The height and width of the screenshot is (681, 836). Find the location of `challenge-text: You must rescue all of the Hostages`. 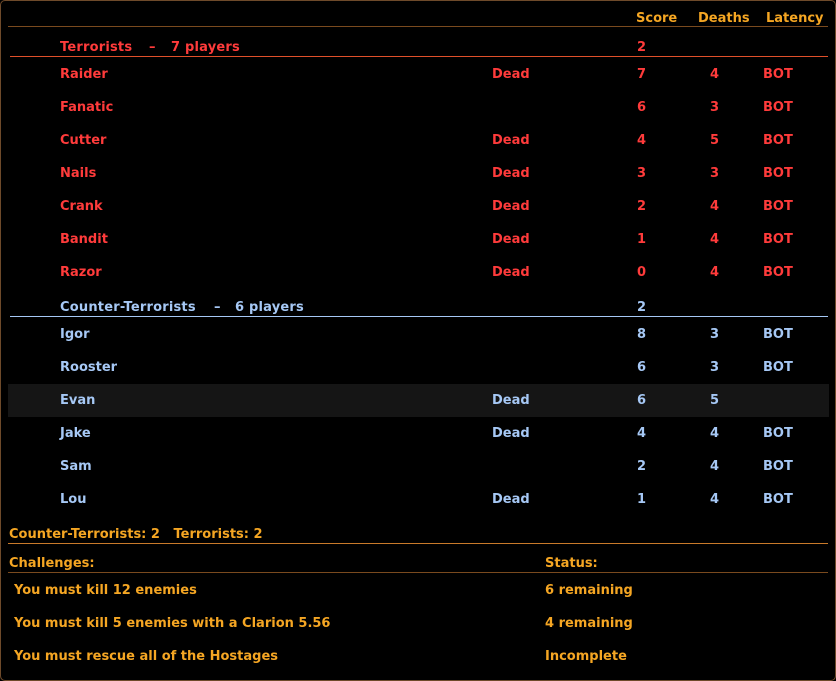

challenge-text: You must rescue all of the Hostages is located at coordinates (146, 656).